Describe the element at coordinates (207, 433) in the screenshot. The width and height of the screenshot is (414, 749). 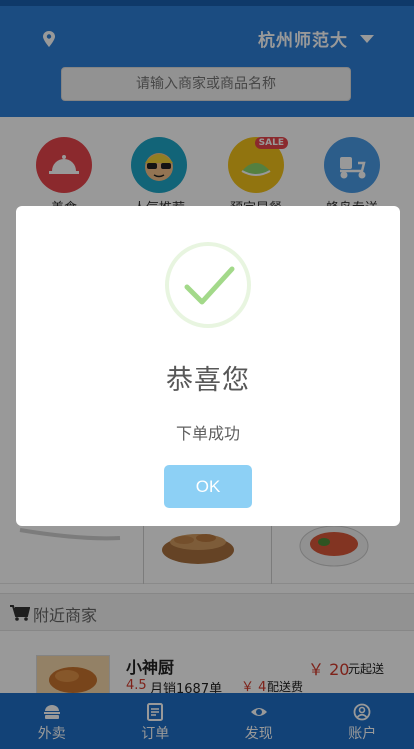
I see `dialog-message: 下单成功` at that location.